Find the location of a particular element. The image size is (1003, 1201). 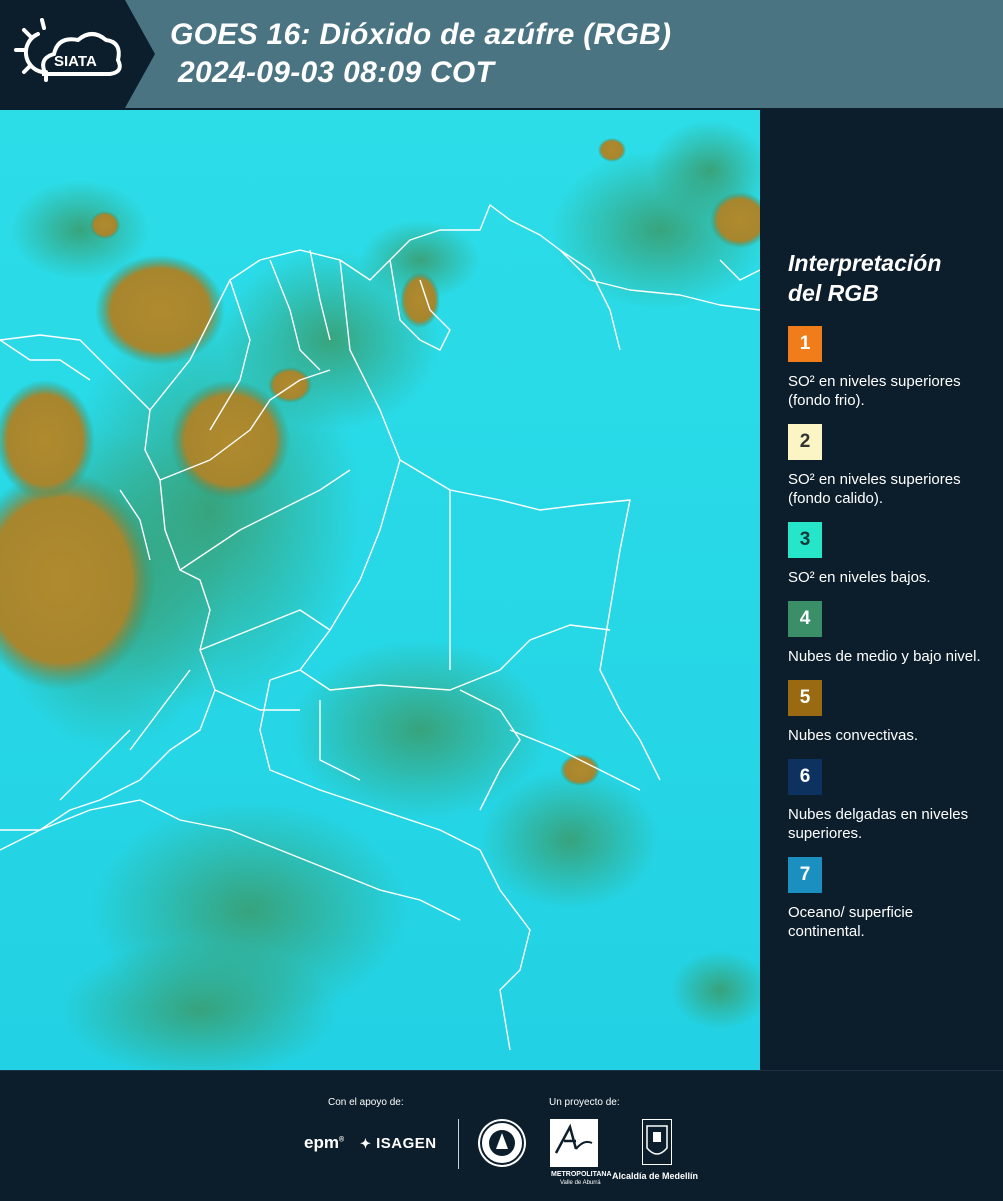

footer-divider is located at coordinates (458, 1144).